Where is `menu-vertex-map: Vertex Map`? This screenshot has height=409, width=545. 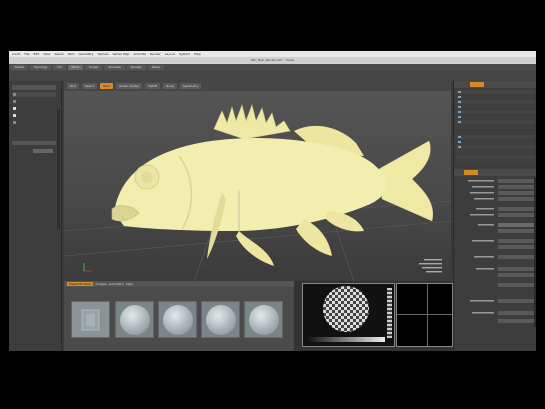
menu-vertex-map: Vertex Map is located at coordinates (121, 54).